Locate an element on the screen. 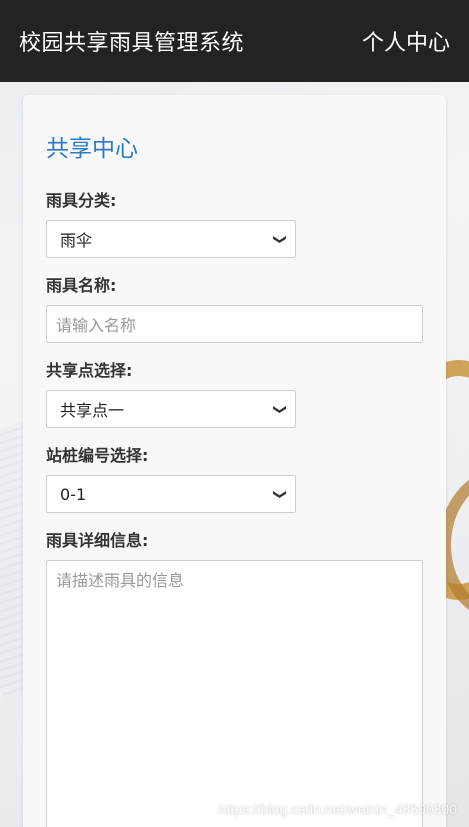 The height and width of the screenshot is (827, 469). page-title: 共享中心 is located at coordinates (92, 149).